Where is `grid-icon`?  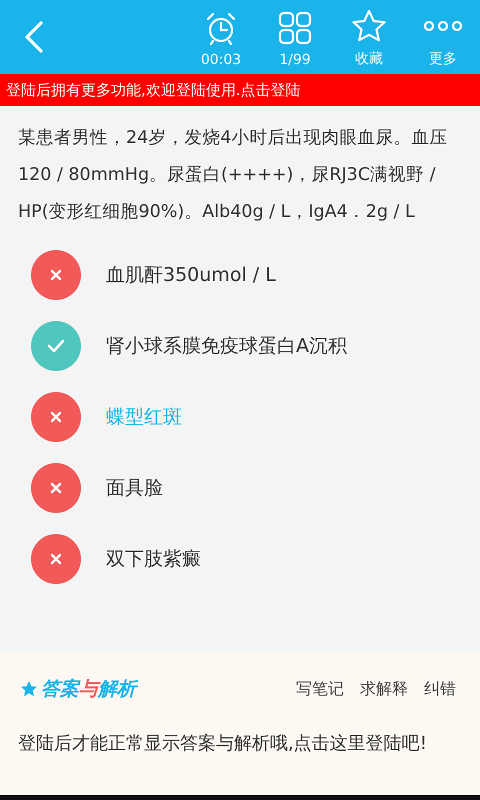
grid-icon is located at coordinates (295, 28).